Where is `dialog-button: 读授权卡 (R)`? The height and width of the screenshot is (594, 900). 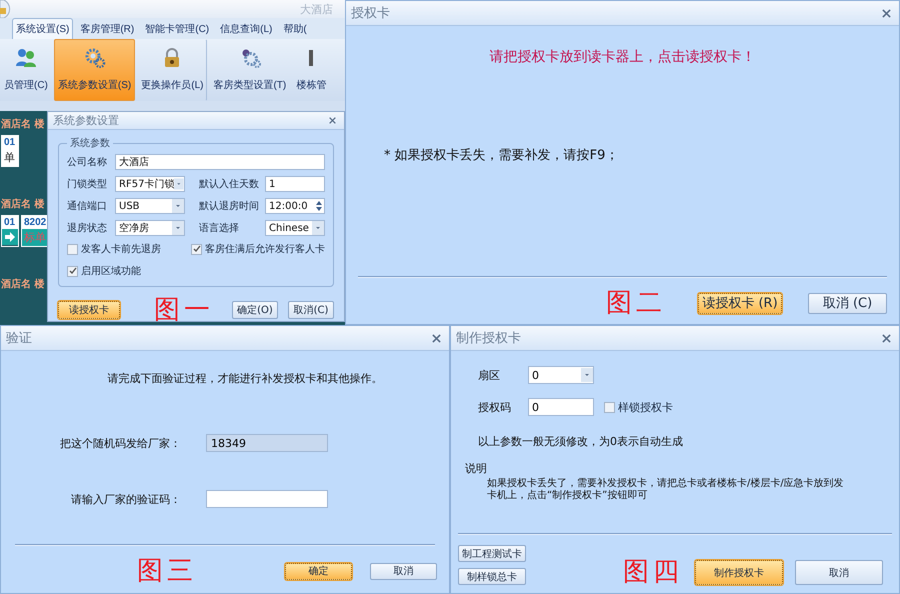 dialog-button: 读授权卡 (R) is located at coordinates (740, 303).